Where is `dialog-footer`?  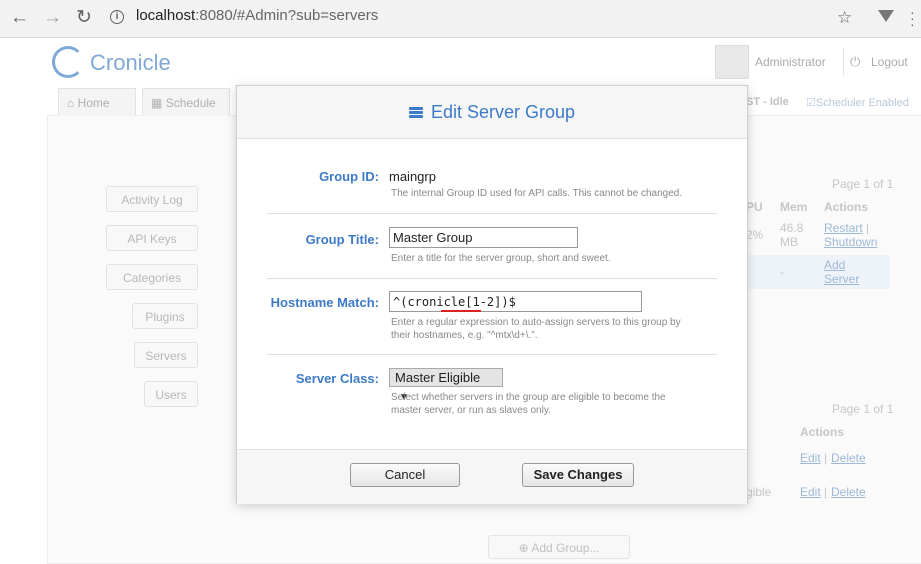 dialog-footer is located at coordinates (492, 476).